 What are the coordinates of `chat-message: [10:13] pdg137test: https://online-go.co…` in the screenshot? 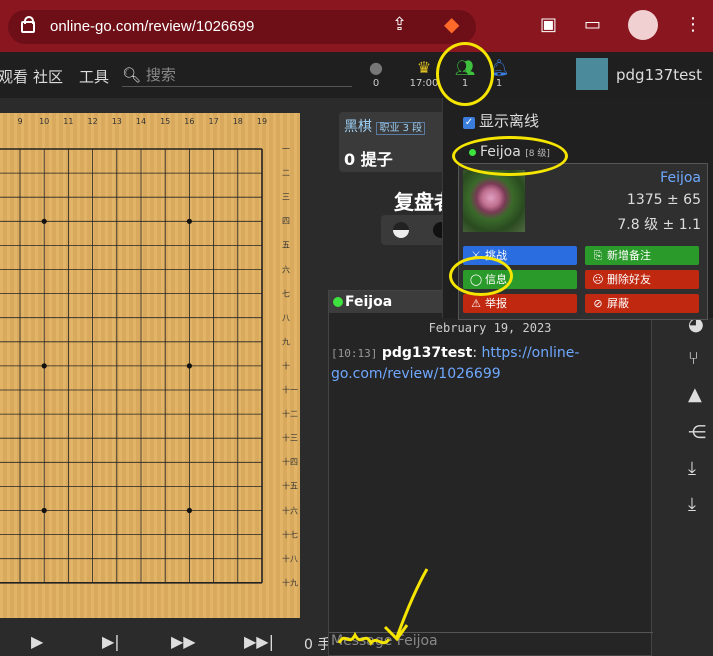 It's located at (455, 363).